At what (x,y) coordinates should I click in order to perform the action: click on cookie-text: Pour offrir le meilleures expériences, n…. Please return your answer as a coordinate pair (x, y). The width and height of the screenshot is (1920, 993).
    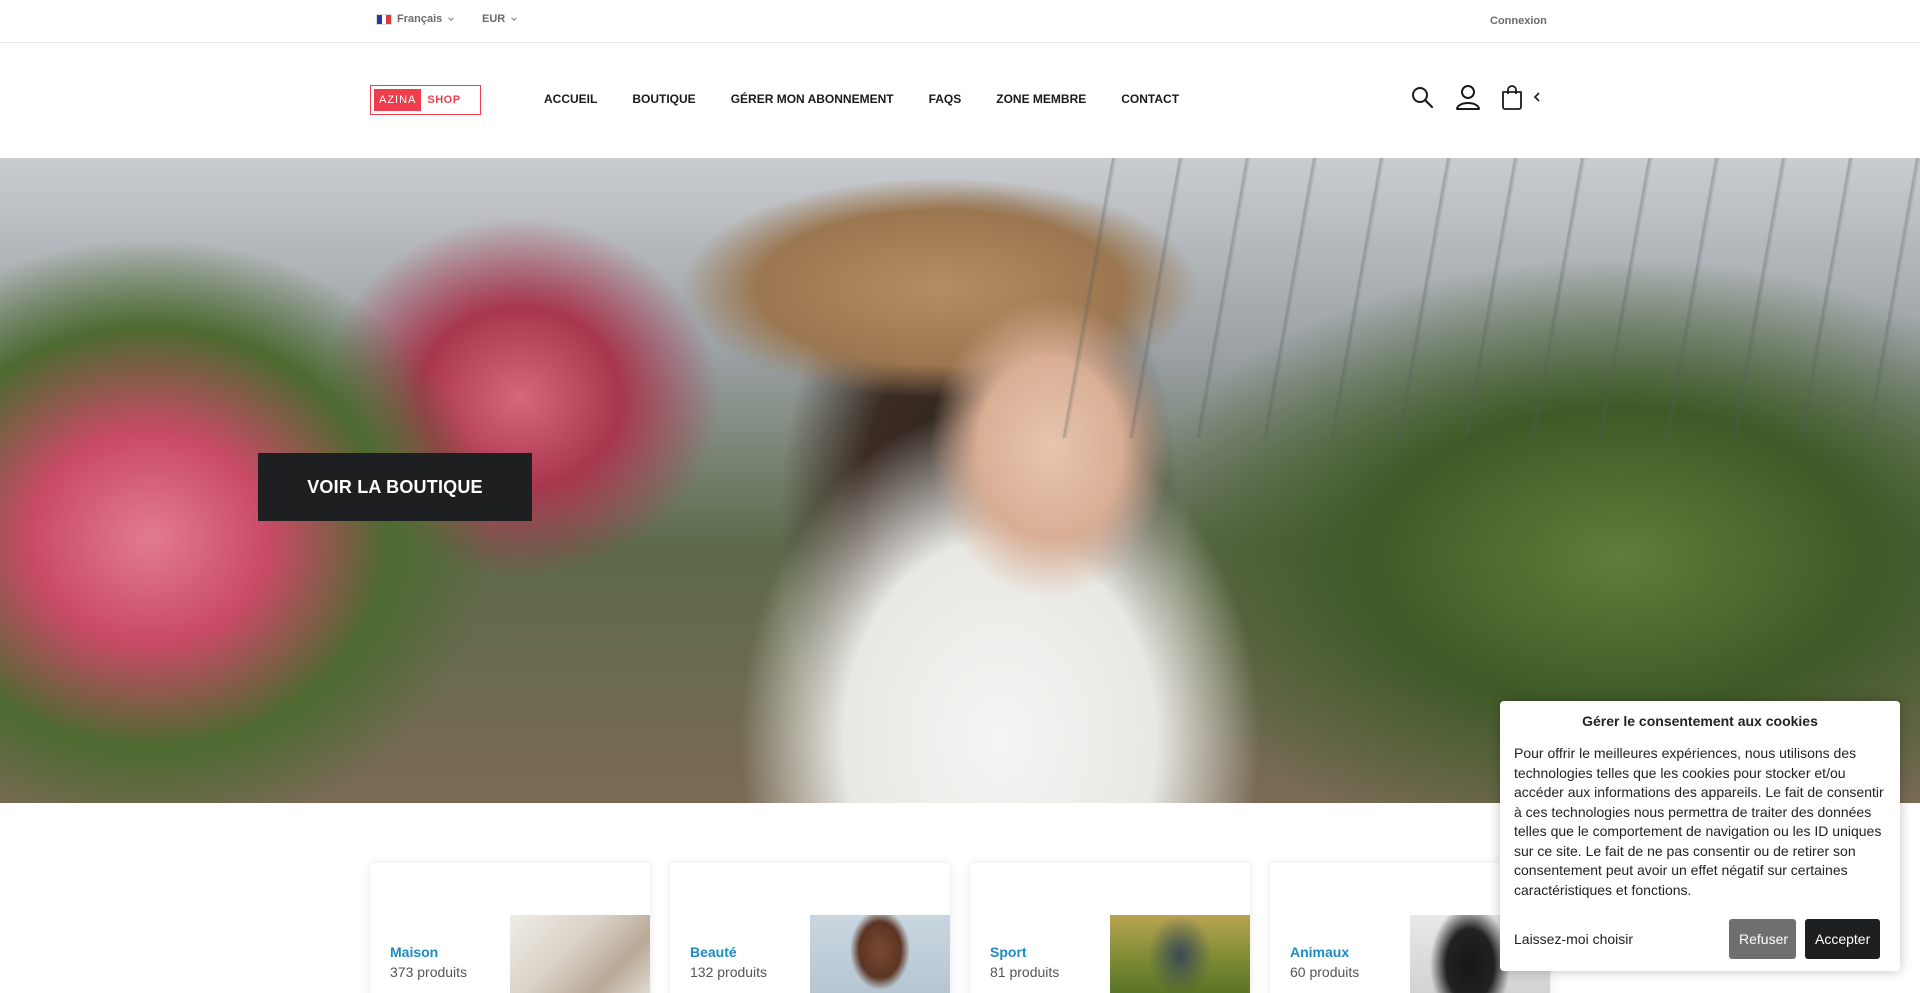
    Looking at the image, I should click on (1699, 821).